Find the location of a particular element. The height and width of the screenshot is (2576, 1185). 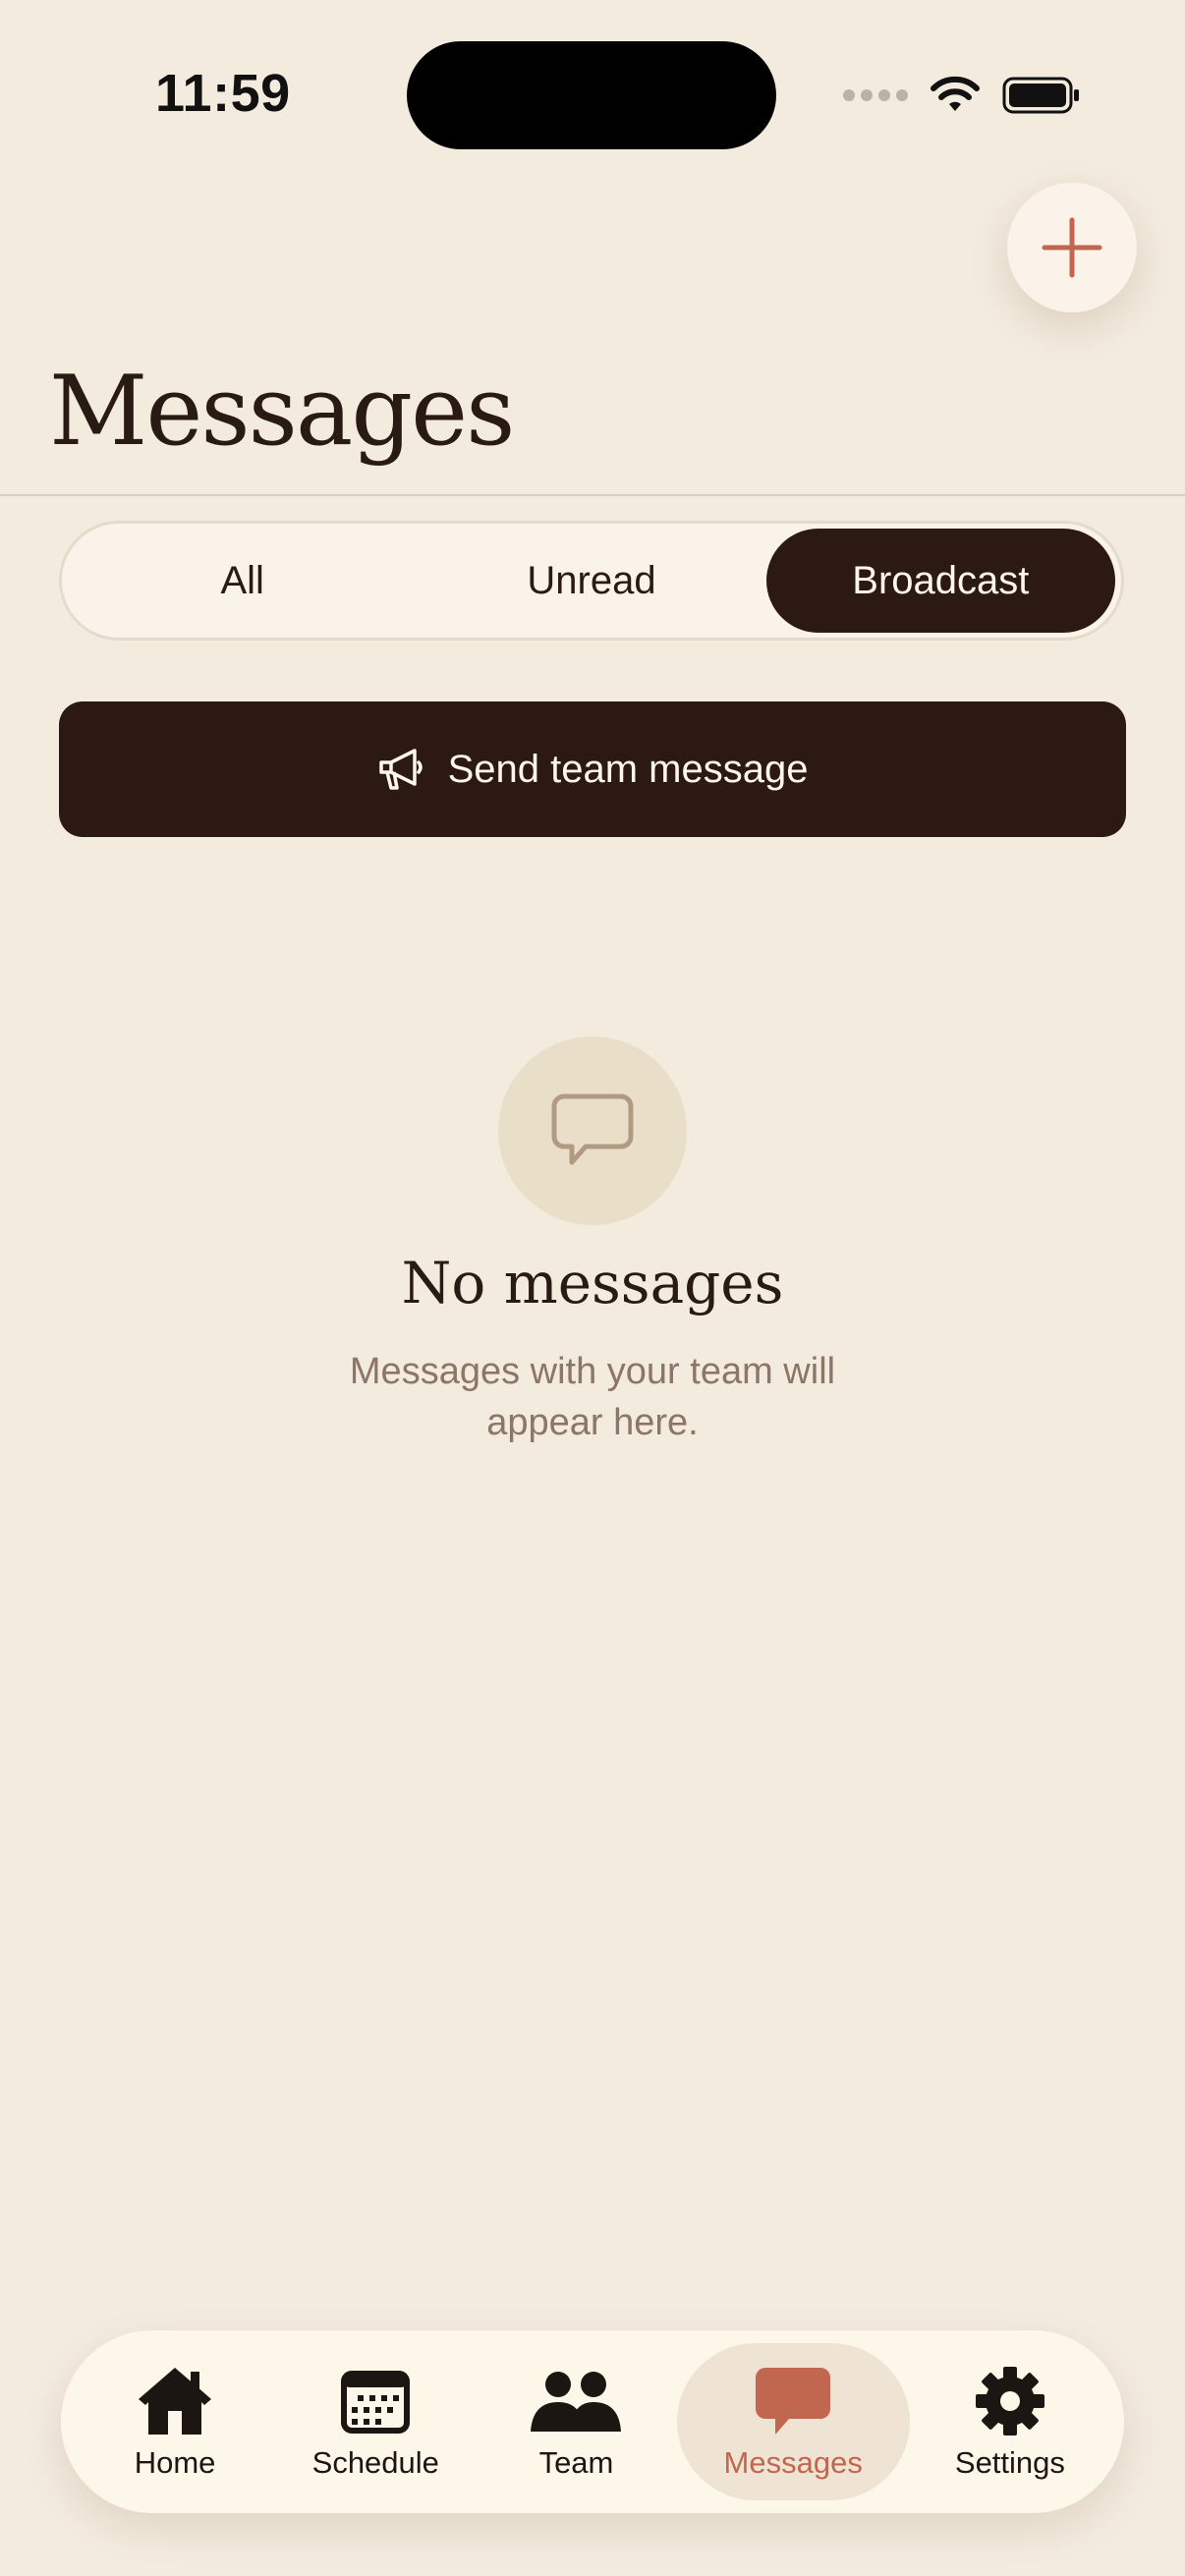

tab-schedule-label: Schedule is located at coordinates (375, 2462).